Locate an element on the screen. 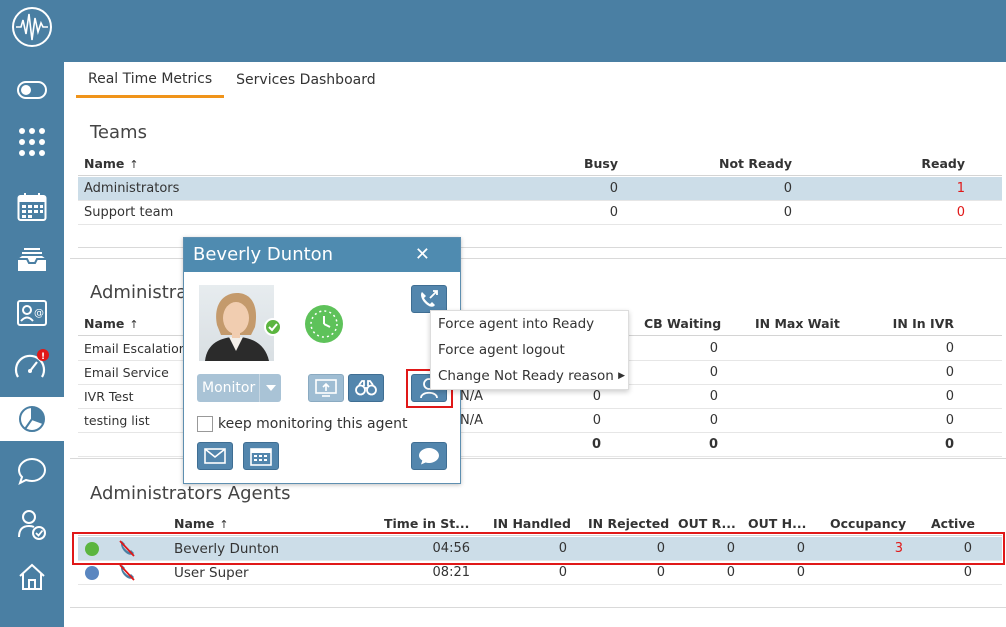  monitor-button: Monitor is located at coordinates (239, 388).